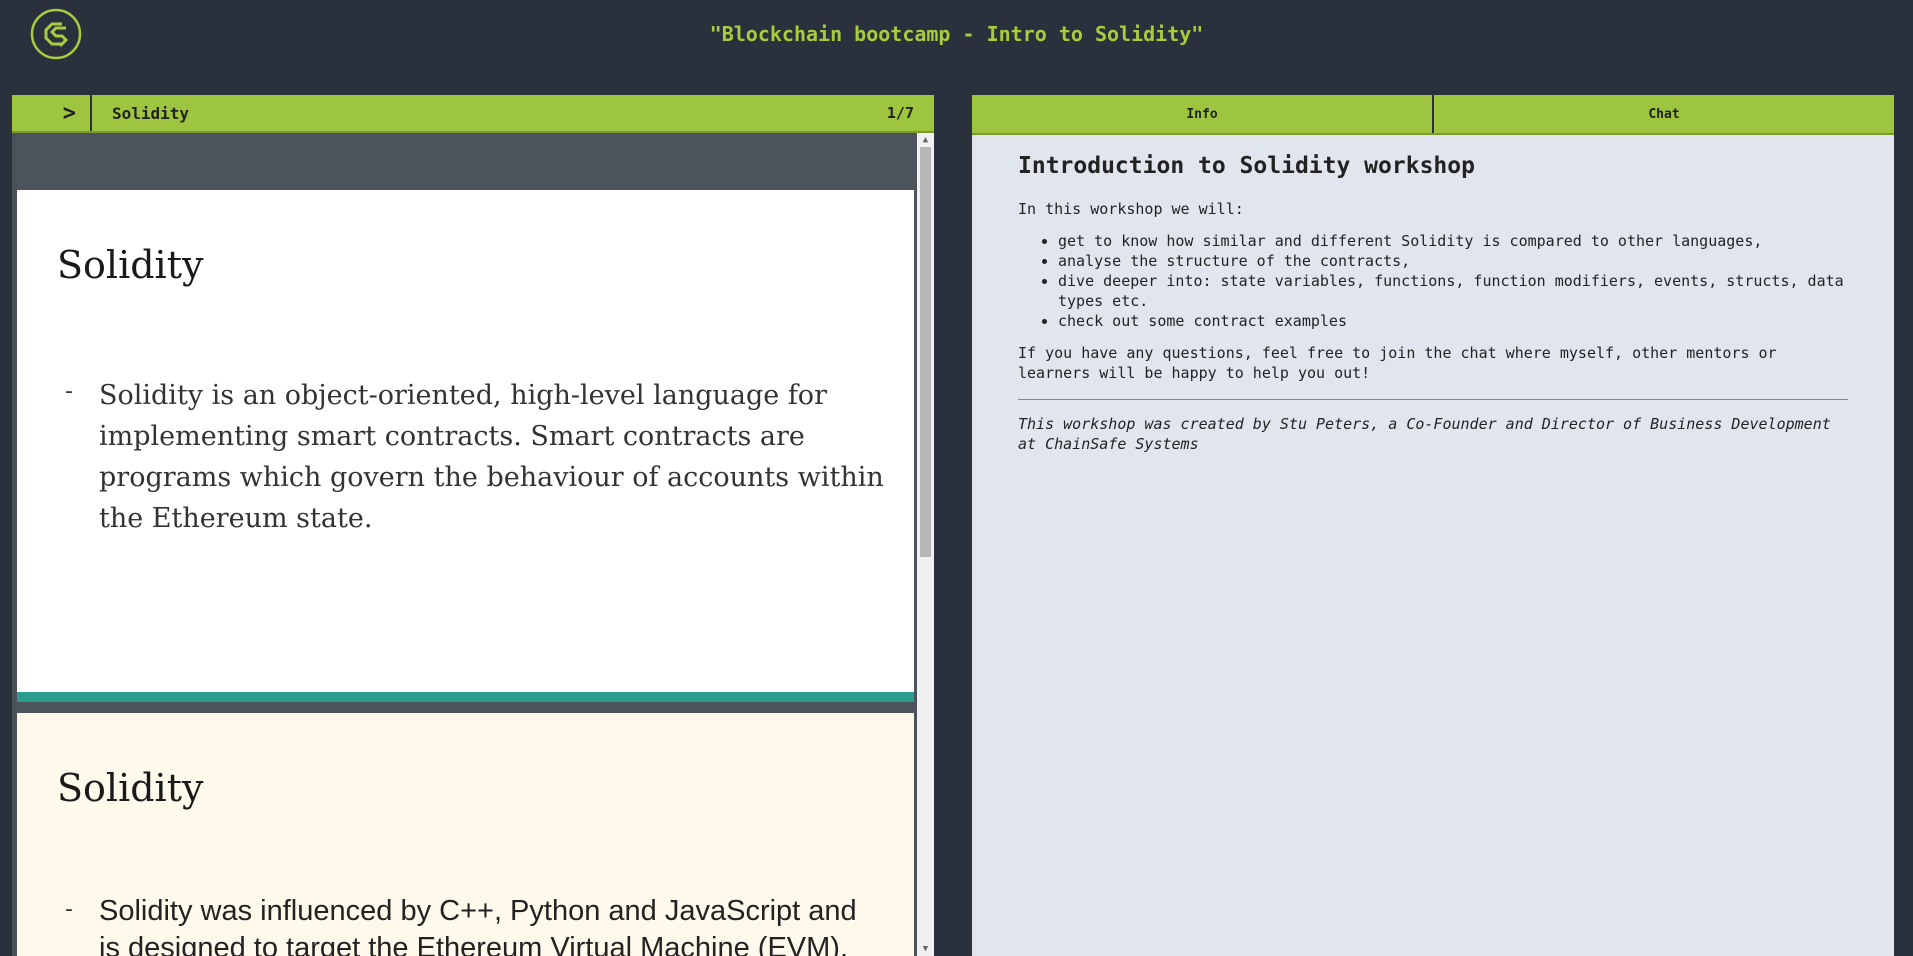 The width and height of the screenshot is (1913, 956). I want to click on list-item: analyse the structure of the contracts,, so click(1453, 261).